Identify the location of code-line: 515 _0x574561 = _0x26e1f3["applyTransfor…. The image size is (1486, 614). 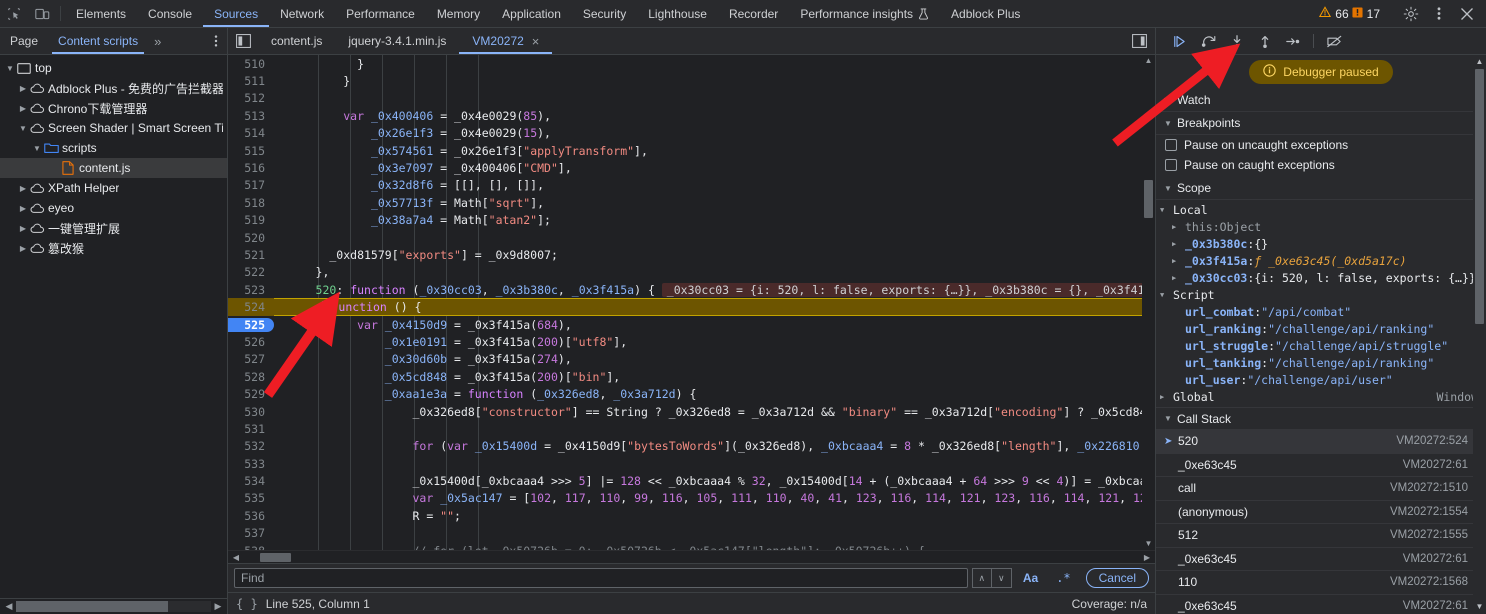
(691, 150).